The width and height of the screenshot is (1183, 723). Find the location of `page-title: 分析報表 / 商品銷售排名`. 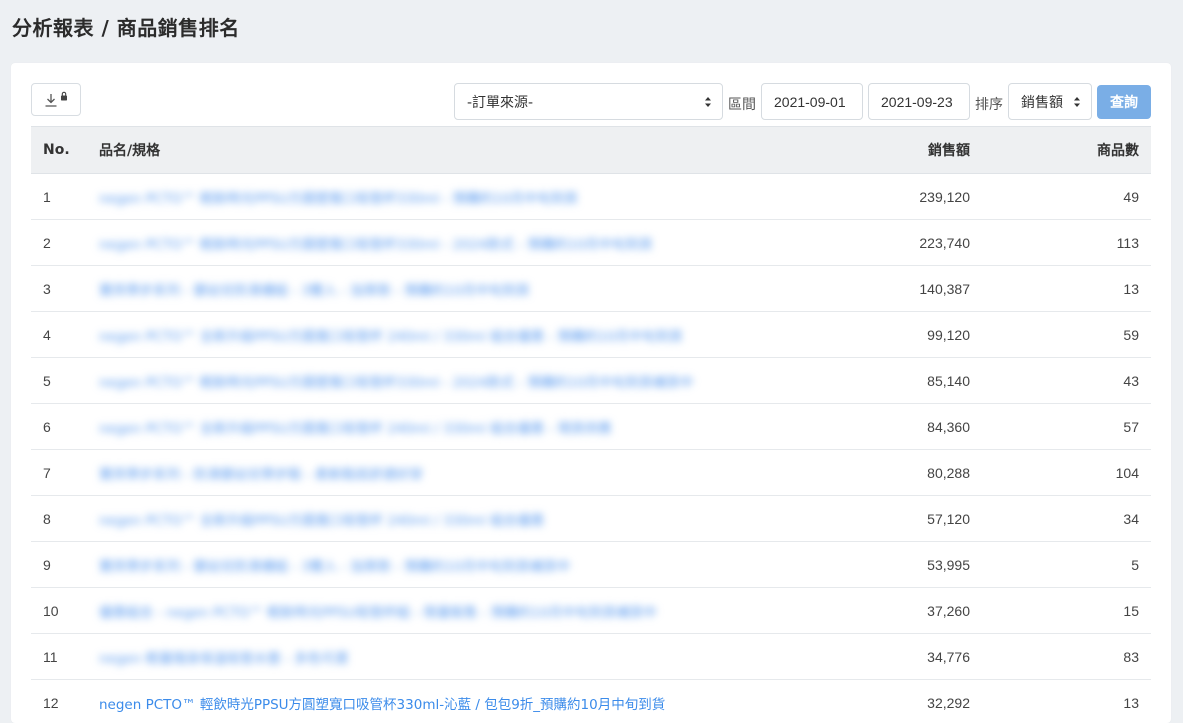

page-title: 分析報表 / 商品銷售排名 is located at coordinates (126, 26).